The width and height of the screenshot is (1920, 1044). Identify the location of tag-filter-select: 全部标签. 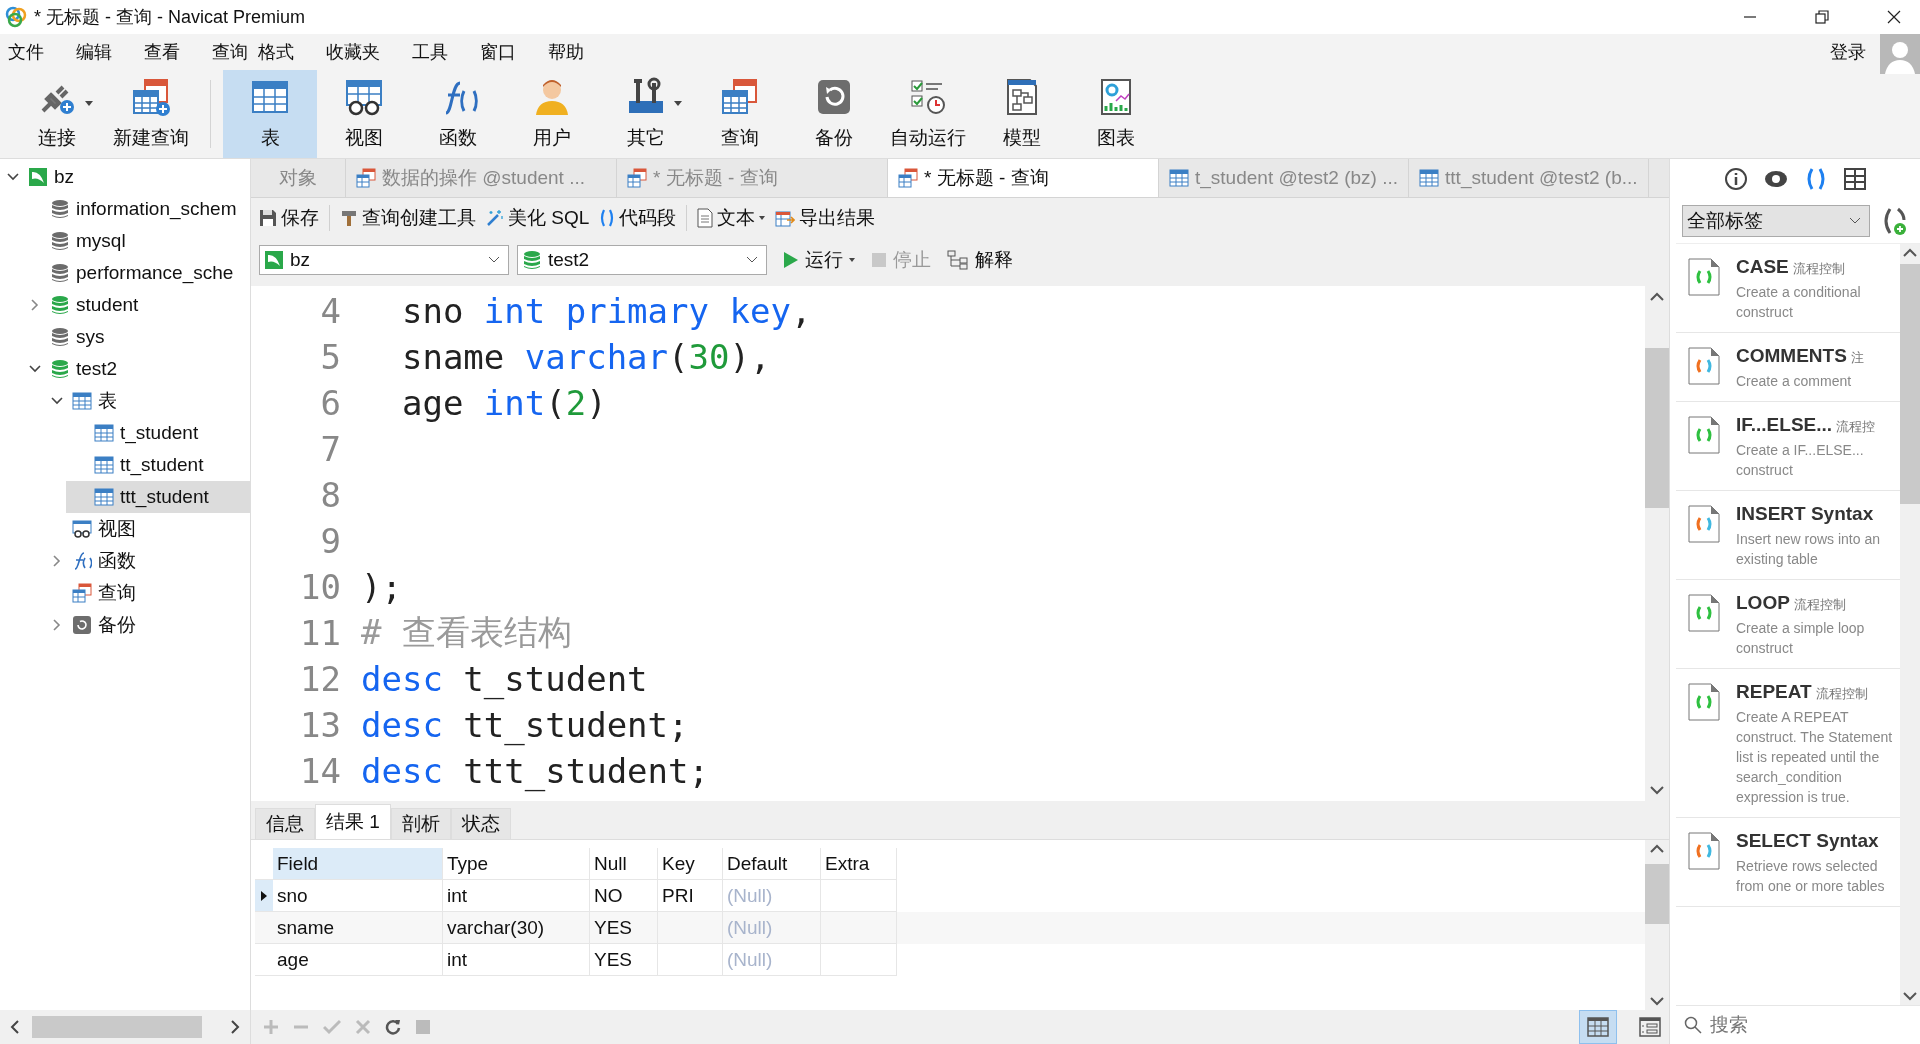
(1776, 221).